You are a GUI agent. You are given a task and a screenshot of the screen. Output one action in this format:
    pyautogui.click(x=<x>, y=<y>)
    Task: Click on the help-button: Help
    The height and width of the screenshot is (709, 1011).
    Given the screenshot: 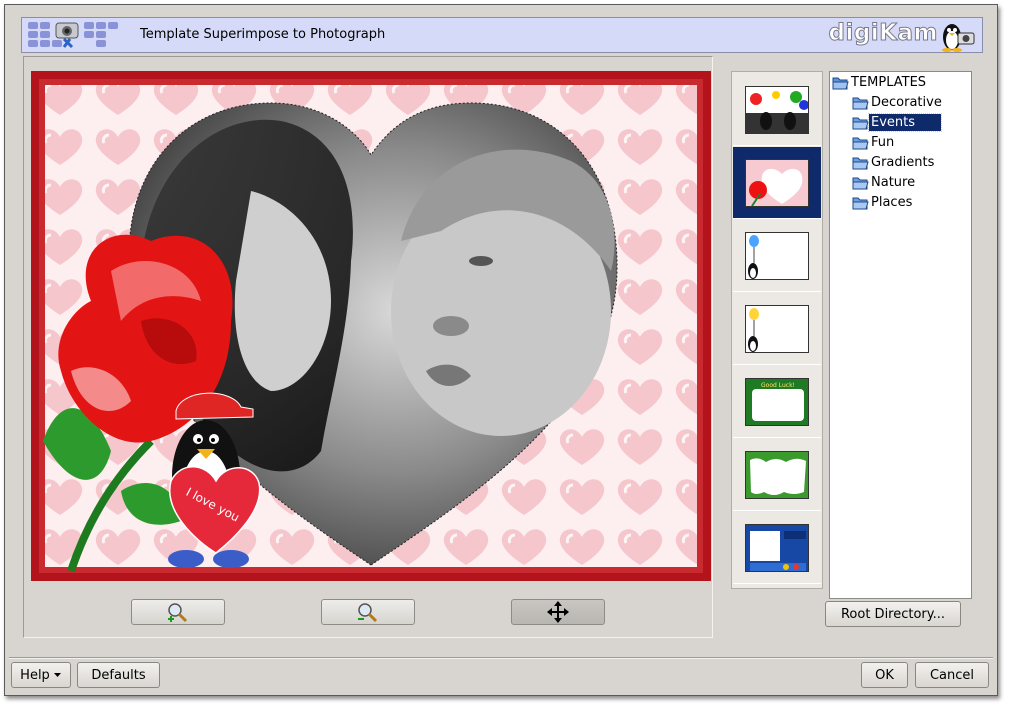 What is the action you would take?
    pyautogui.click(x=41, y=675)
    